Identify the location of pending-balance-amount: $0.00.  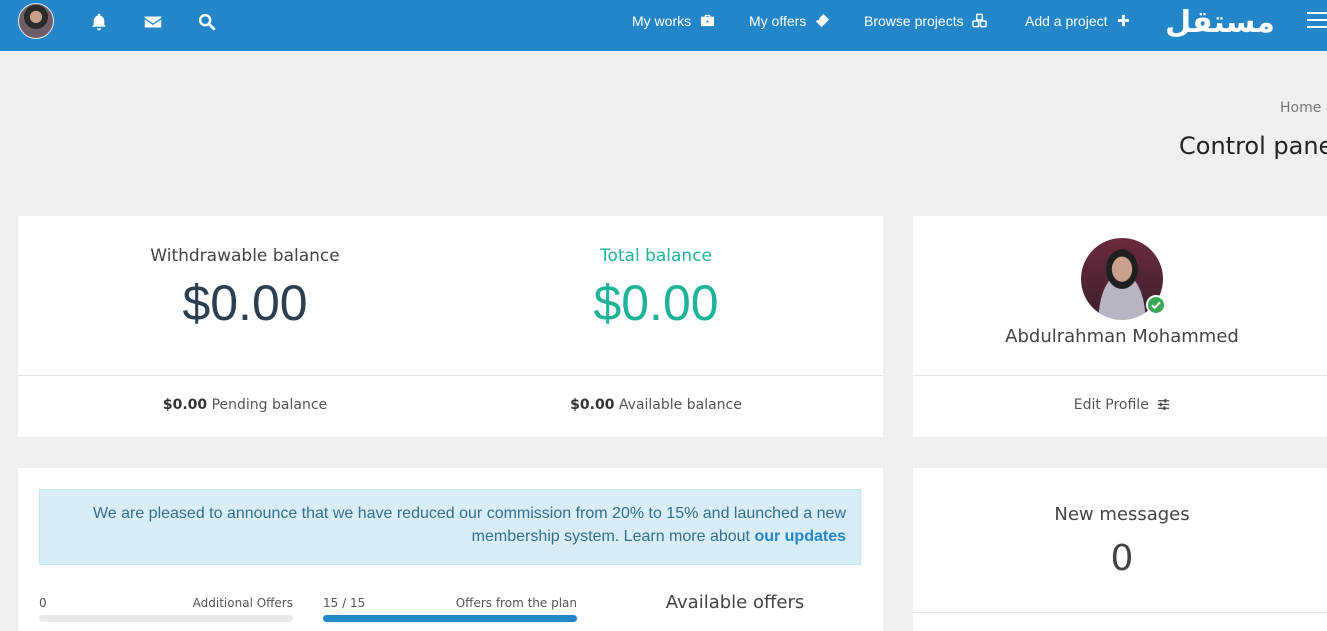
(185, 405).